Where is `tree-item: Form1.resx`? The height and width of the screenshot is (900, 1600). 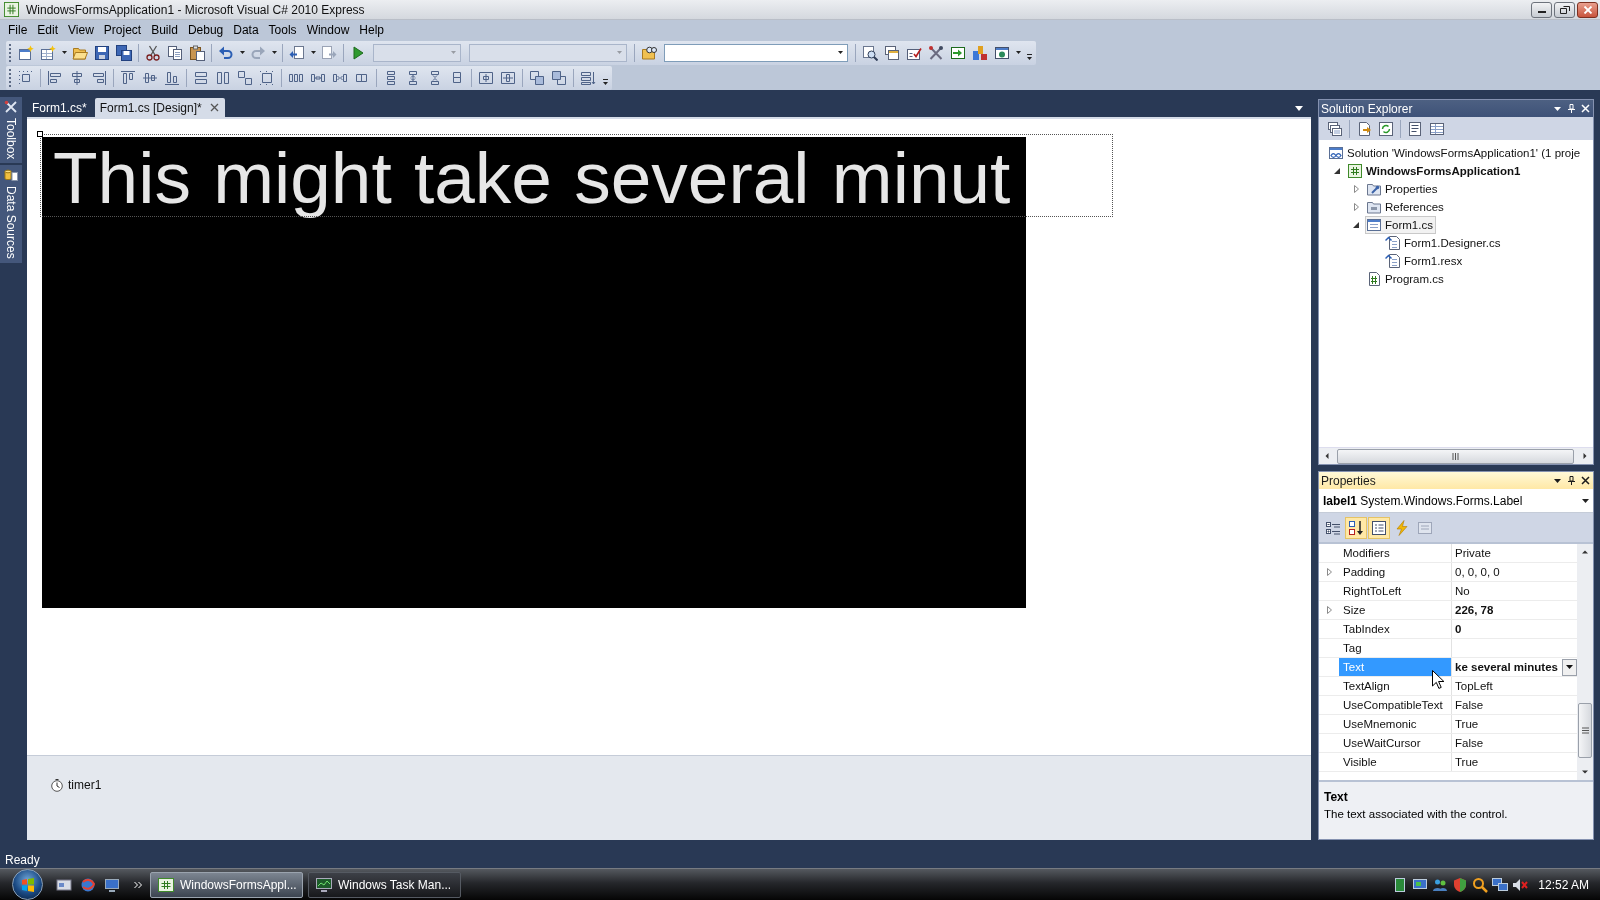
tree-item: Form1.resx is located at coordinates (1425, 261).